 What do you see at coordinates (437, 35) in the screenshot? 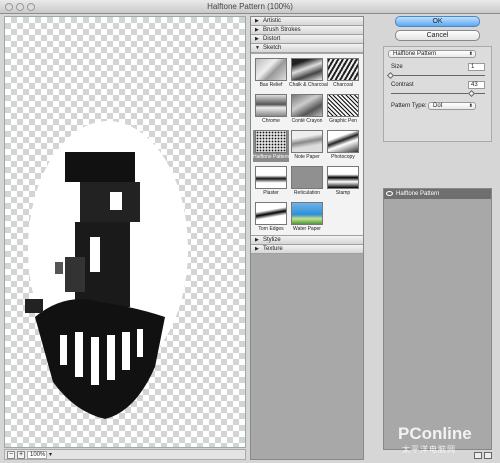
I see `cancel-button: Cancel` at bounding box center [437, 35].